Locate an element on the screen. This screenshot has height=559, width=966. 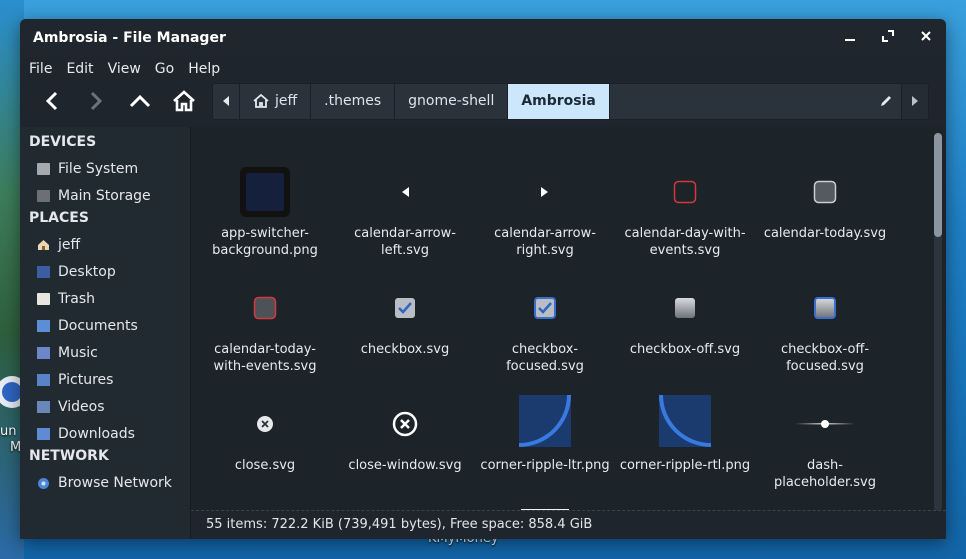
sidebar-item-videos: Videos is located at coordinates (105, 406).